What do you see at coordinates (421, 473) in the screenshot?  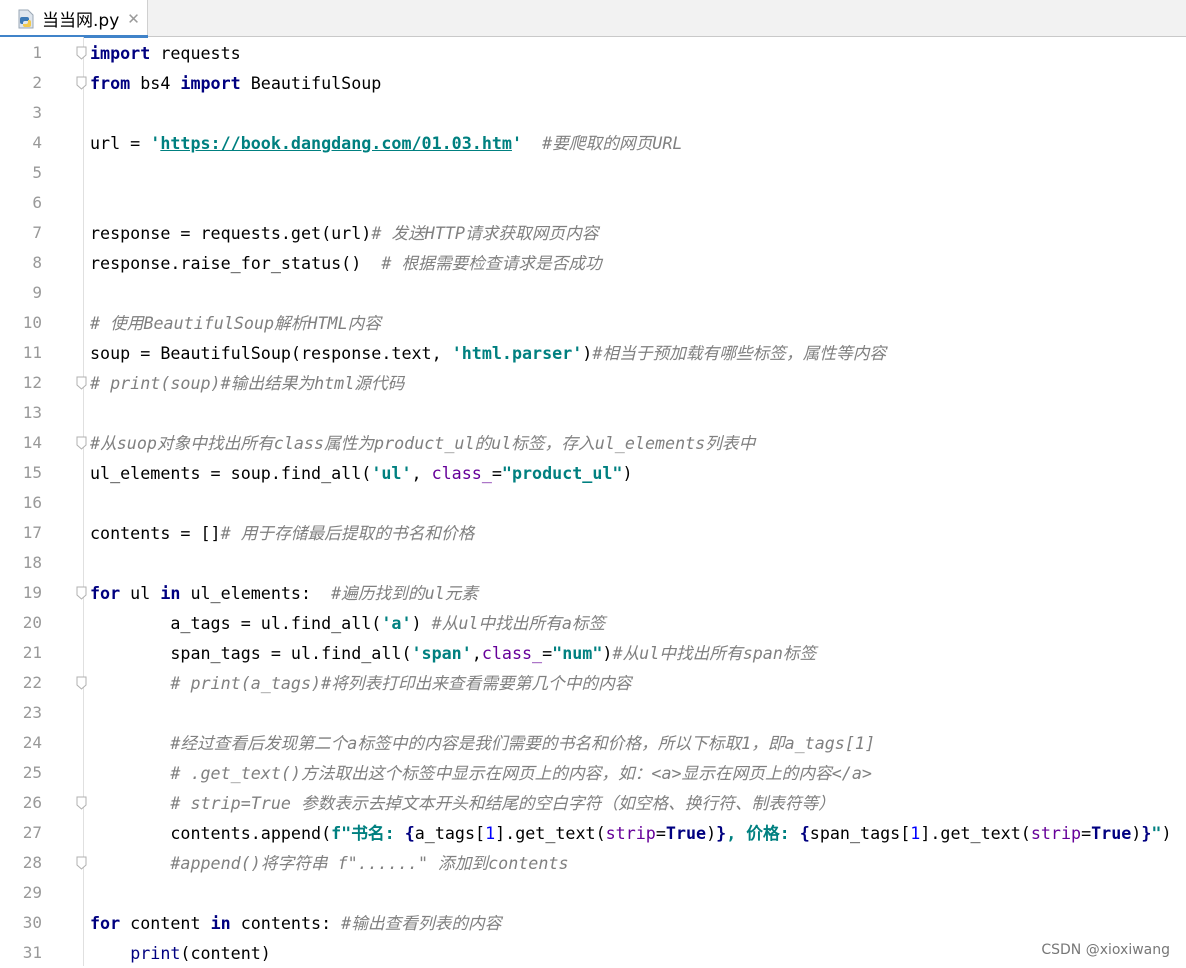 I see `code-token: ,` at bounding box center [421, 473].